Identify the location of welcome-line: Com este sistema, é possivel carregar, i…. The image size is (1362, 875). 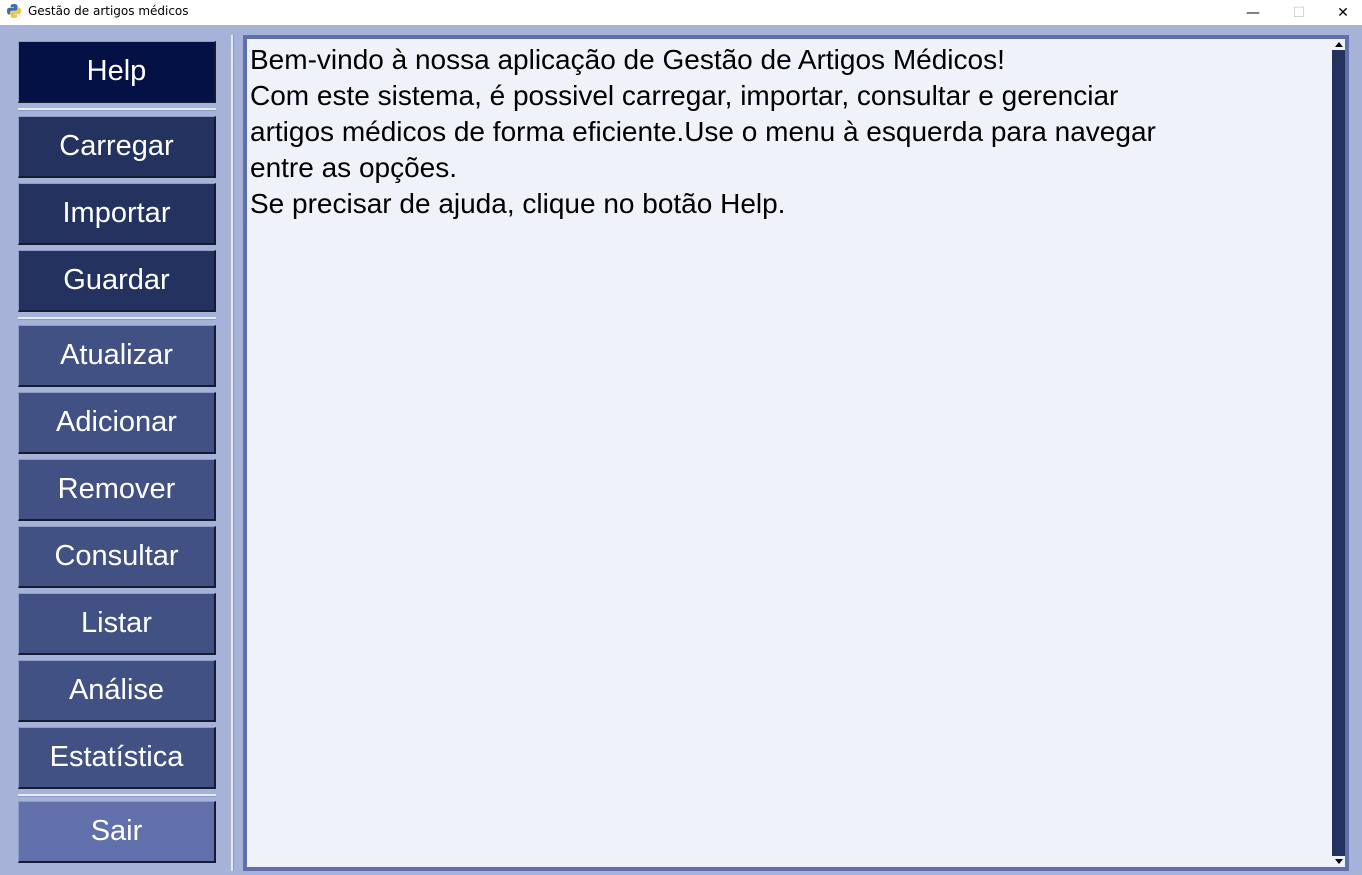
(684, 95).